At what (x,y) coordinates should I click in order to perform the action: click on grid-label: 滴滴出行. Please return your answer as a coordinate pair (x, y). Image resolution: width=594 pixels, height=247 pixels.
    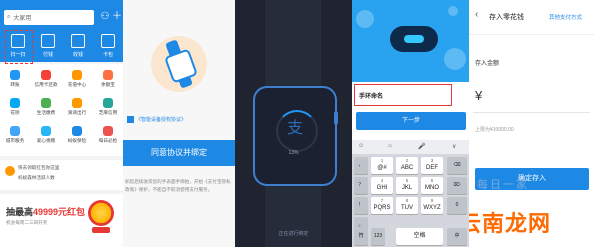
    Looking at the image, I should click on (77, 112).